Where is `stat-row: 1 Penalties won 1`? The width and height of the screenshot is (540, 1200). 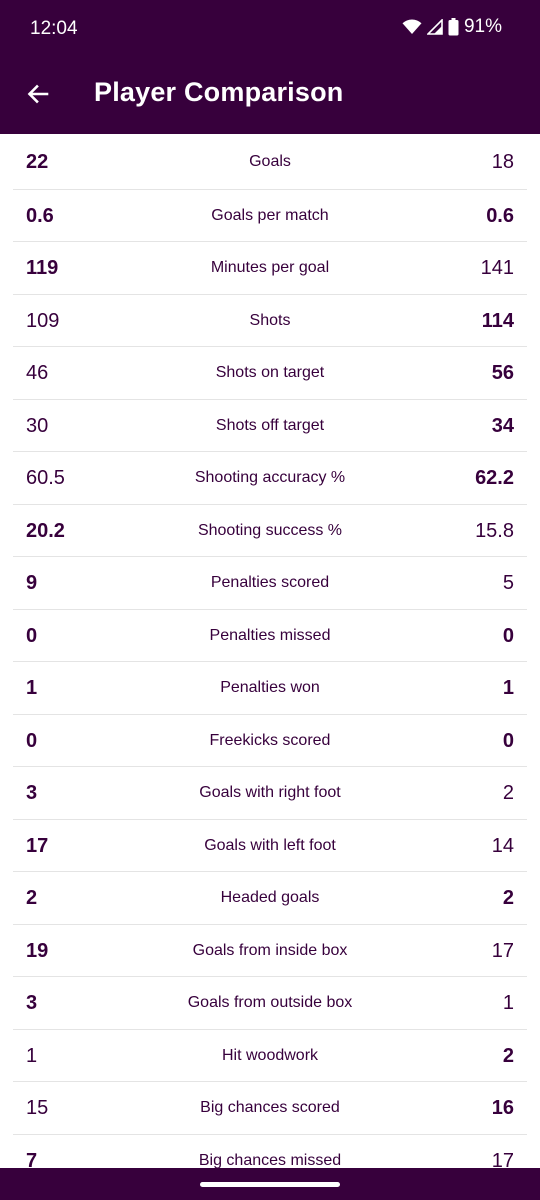 stat-row: 1 Penalties won 1 is located at coordinates (270, 687).